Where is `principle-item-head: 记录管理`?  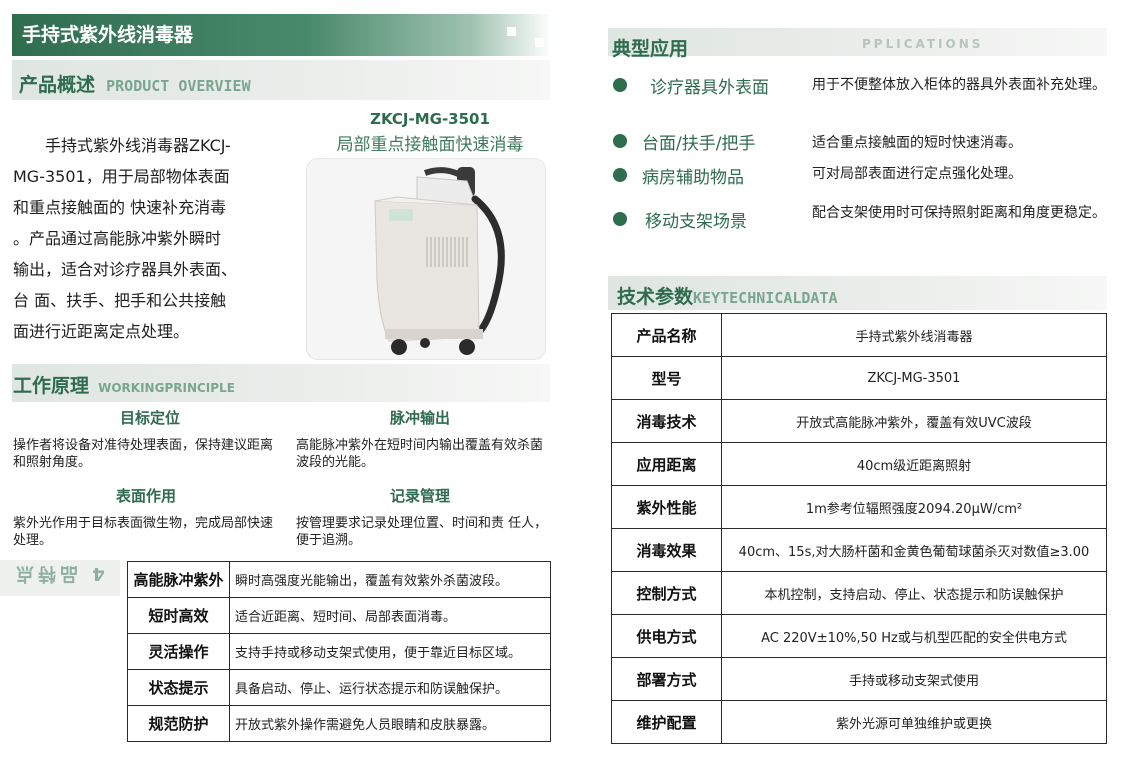 principle-item-head: 记录管理 is located at coordinates (420, 496).